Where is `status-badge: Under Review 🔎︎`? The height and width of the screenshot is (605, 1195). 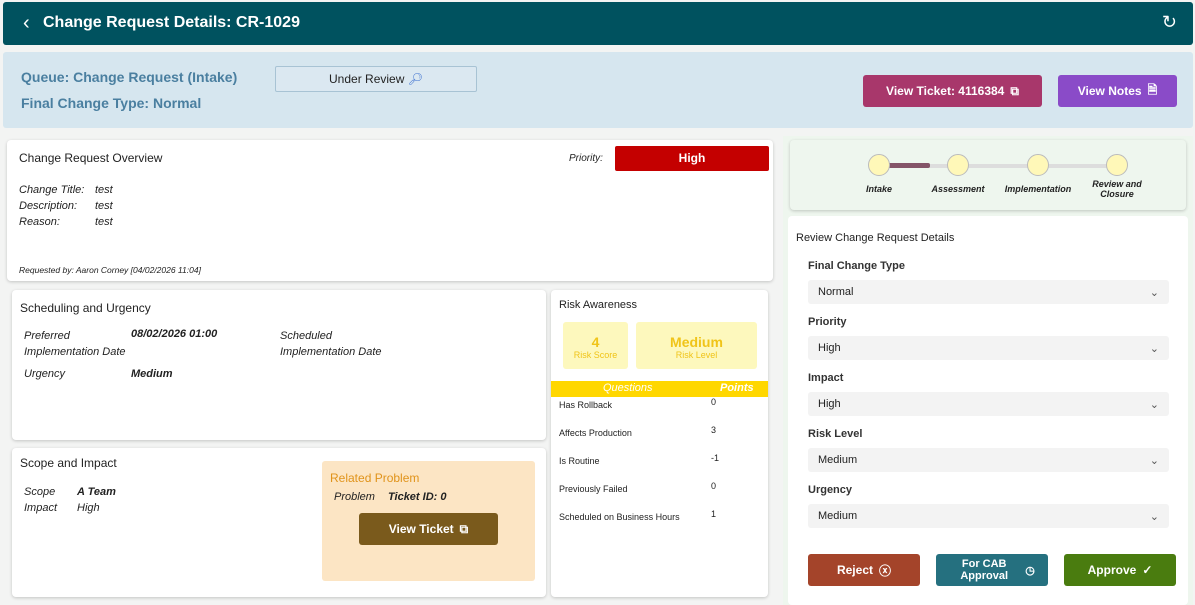 status-badge: Under Review 🔎︎ is located at coordinates (376, 79).